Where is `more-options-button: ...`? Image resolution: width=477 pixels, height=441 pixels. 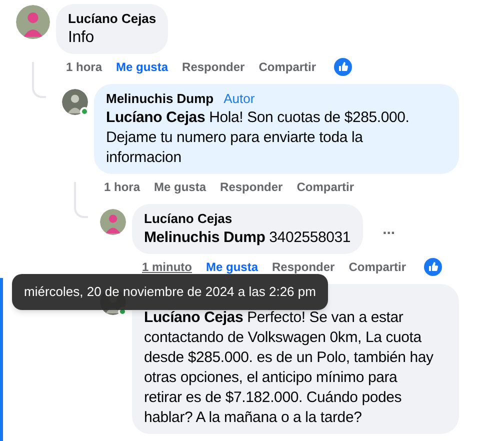 more-options-button: ... is located at coordinates (389, 229).